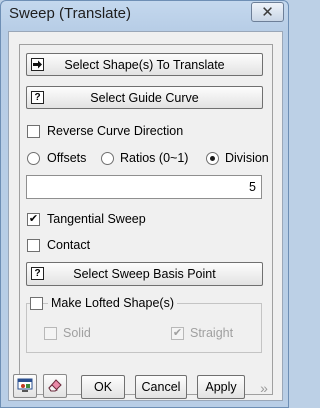  I want to click on select-shapes-label: Select Shape(s) To Translate, so click(144, 64).